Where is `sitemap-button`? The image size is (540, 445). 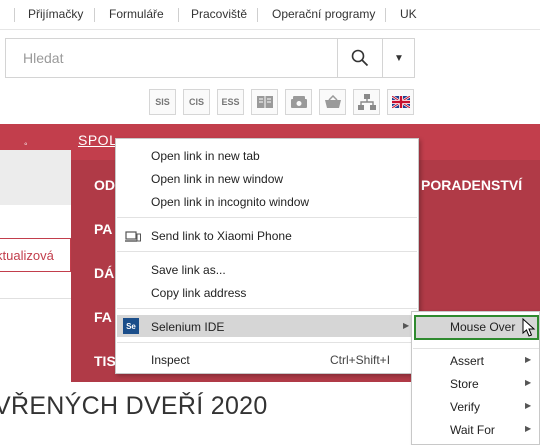 sitemap-button is located at coordinates (366, 102).